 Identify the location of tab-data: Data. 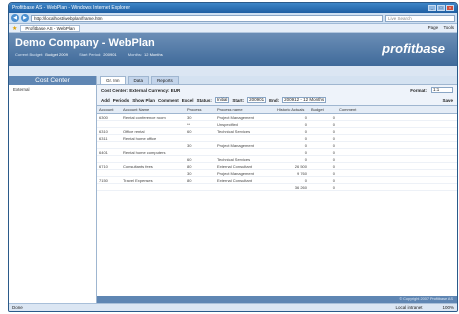
(138, 80).